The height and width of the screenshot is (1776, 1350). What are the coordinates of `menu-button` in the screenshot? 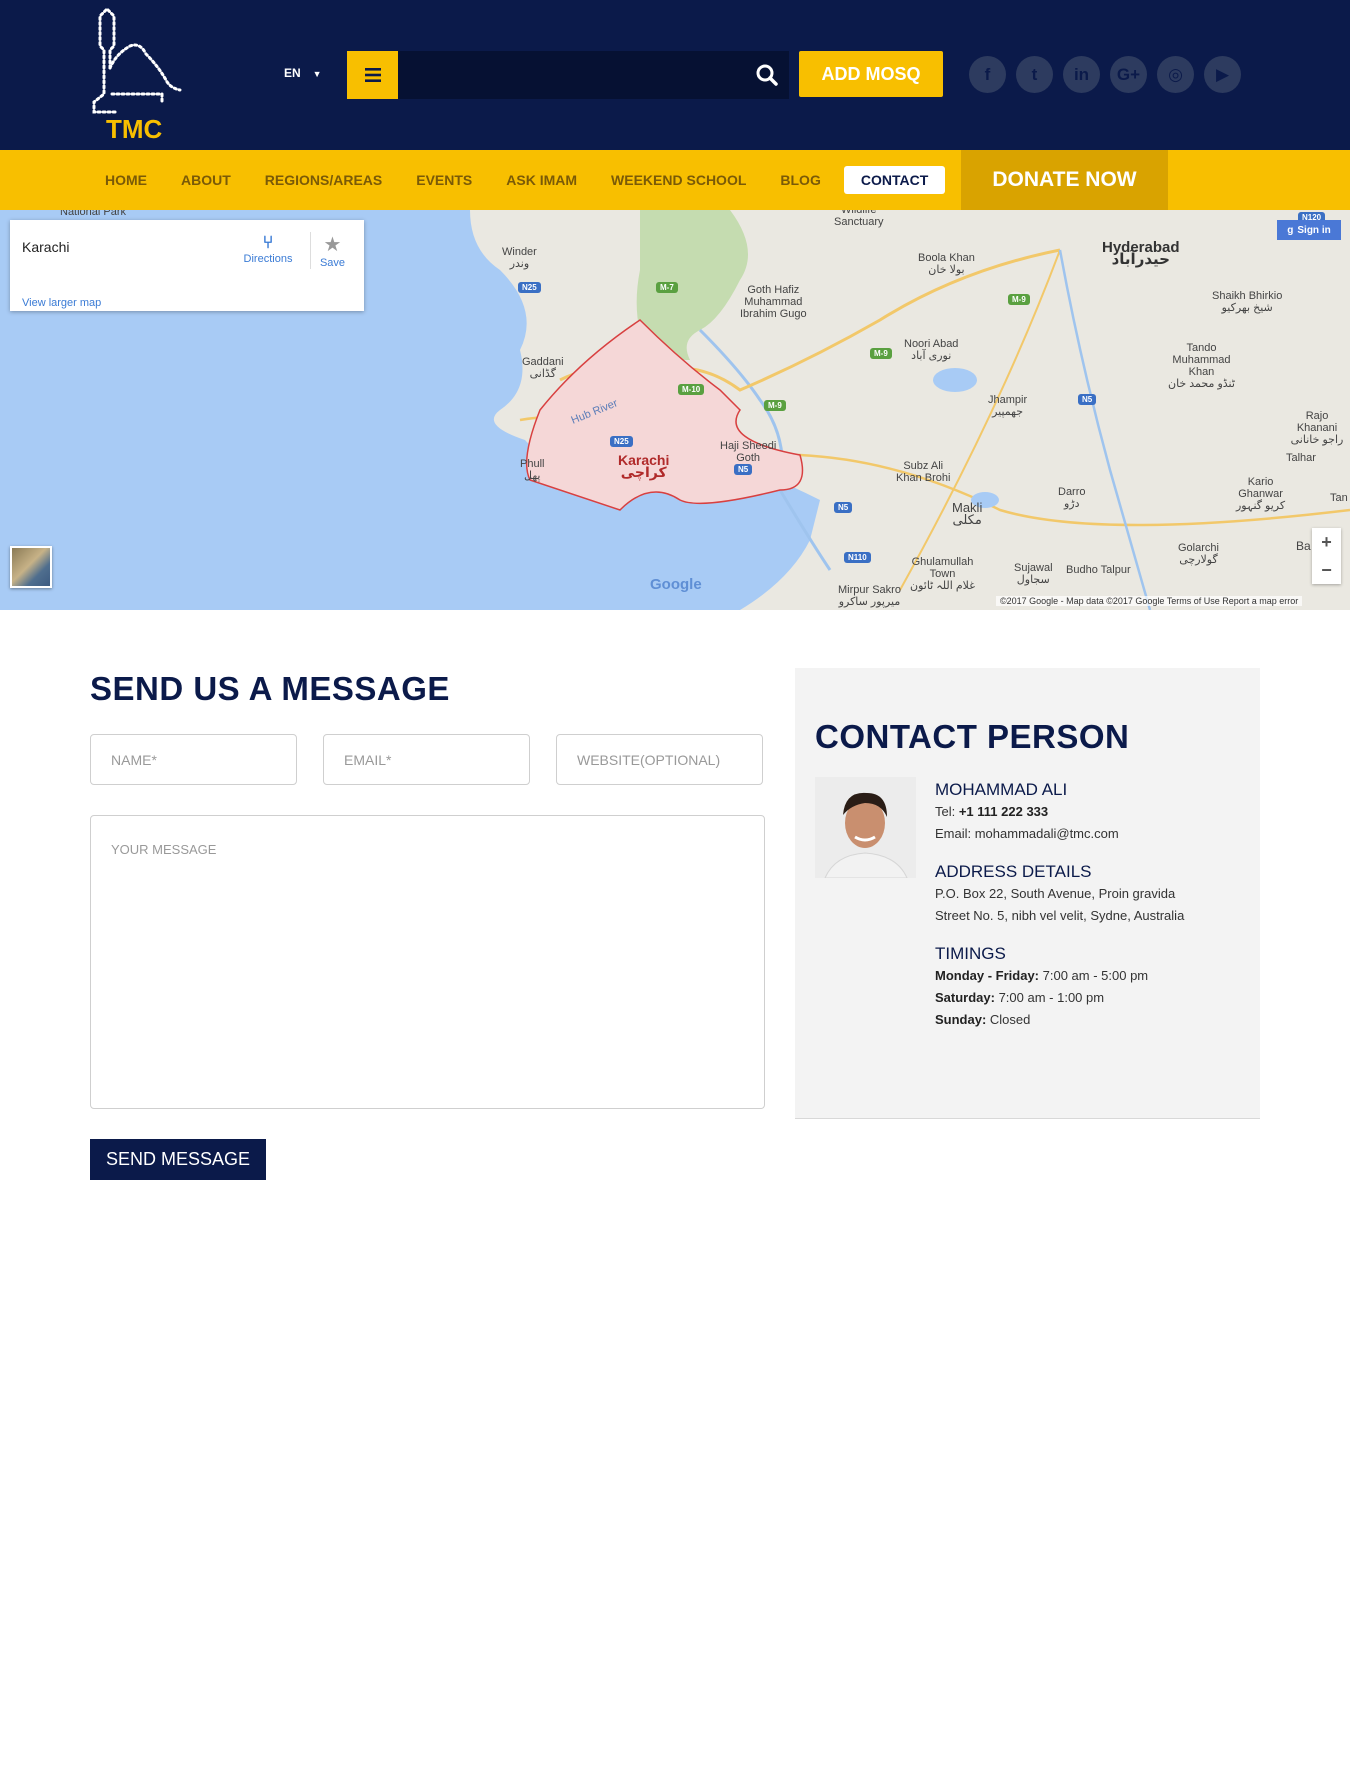 It's located at (372, 75).